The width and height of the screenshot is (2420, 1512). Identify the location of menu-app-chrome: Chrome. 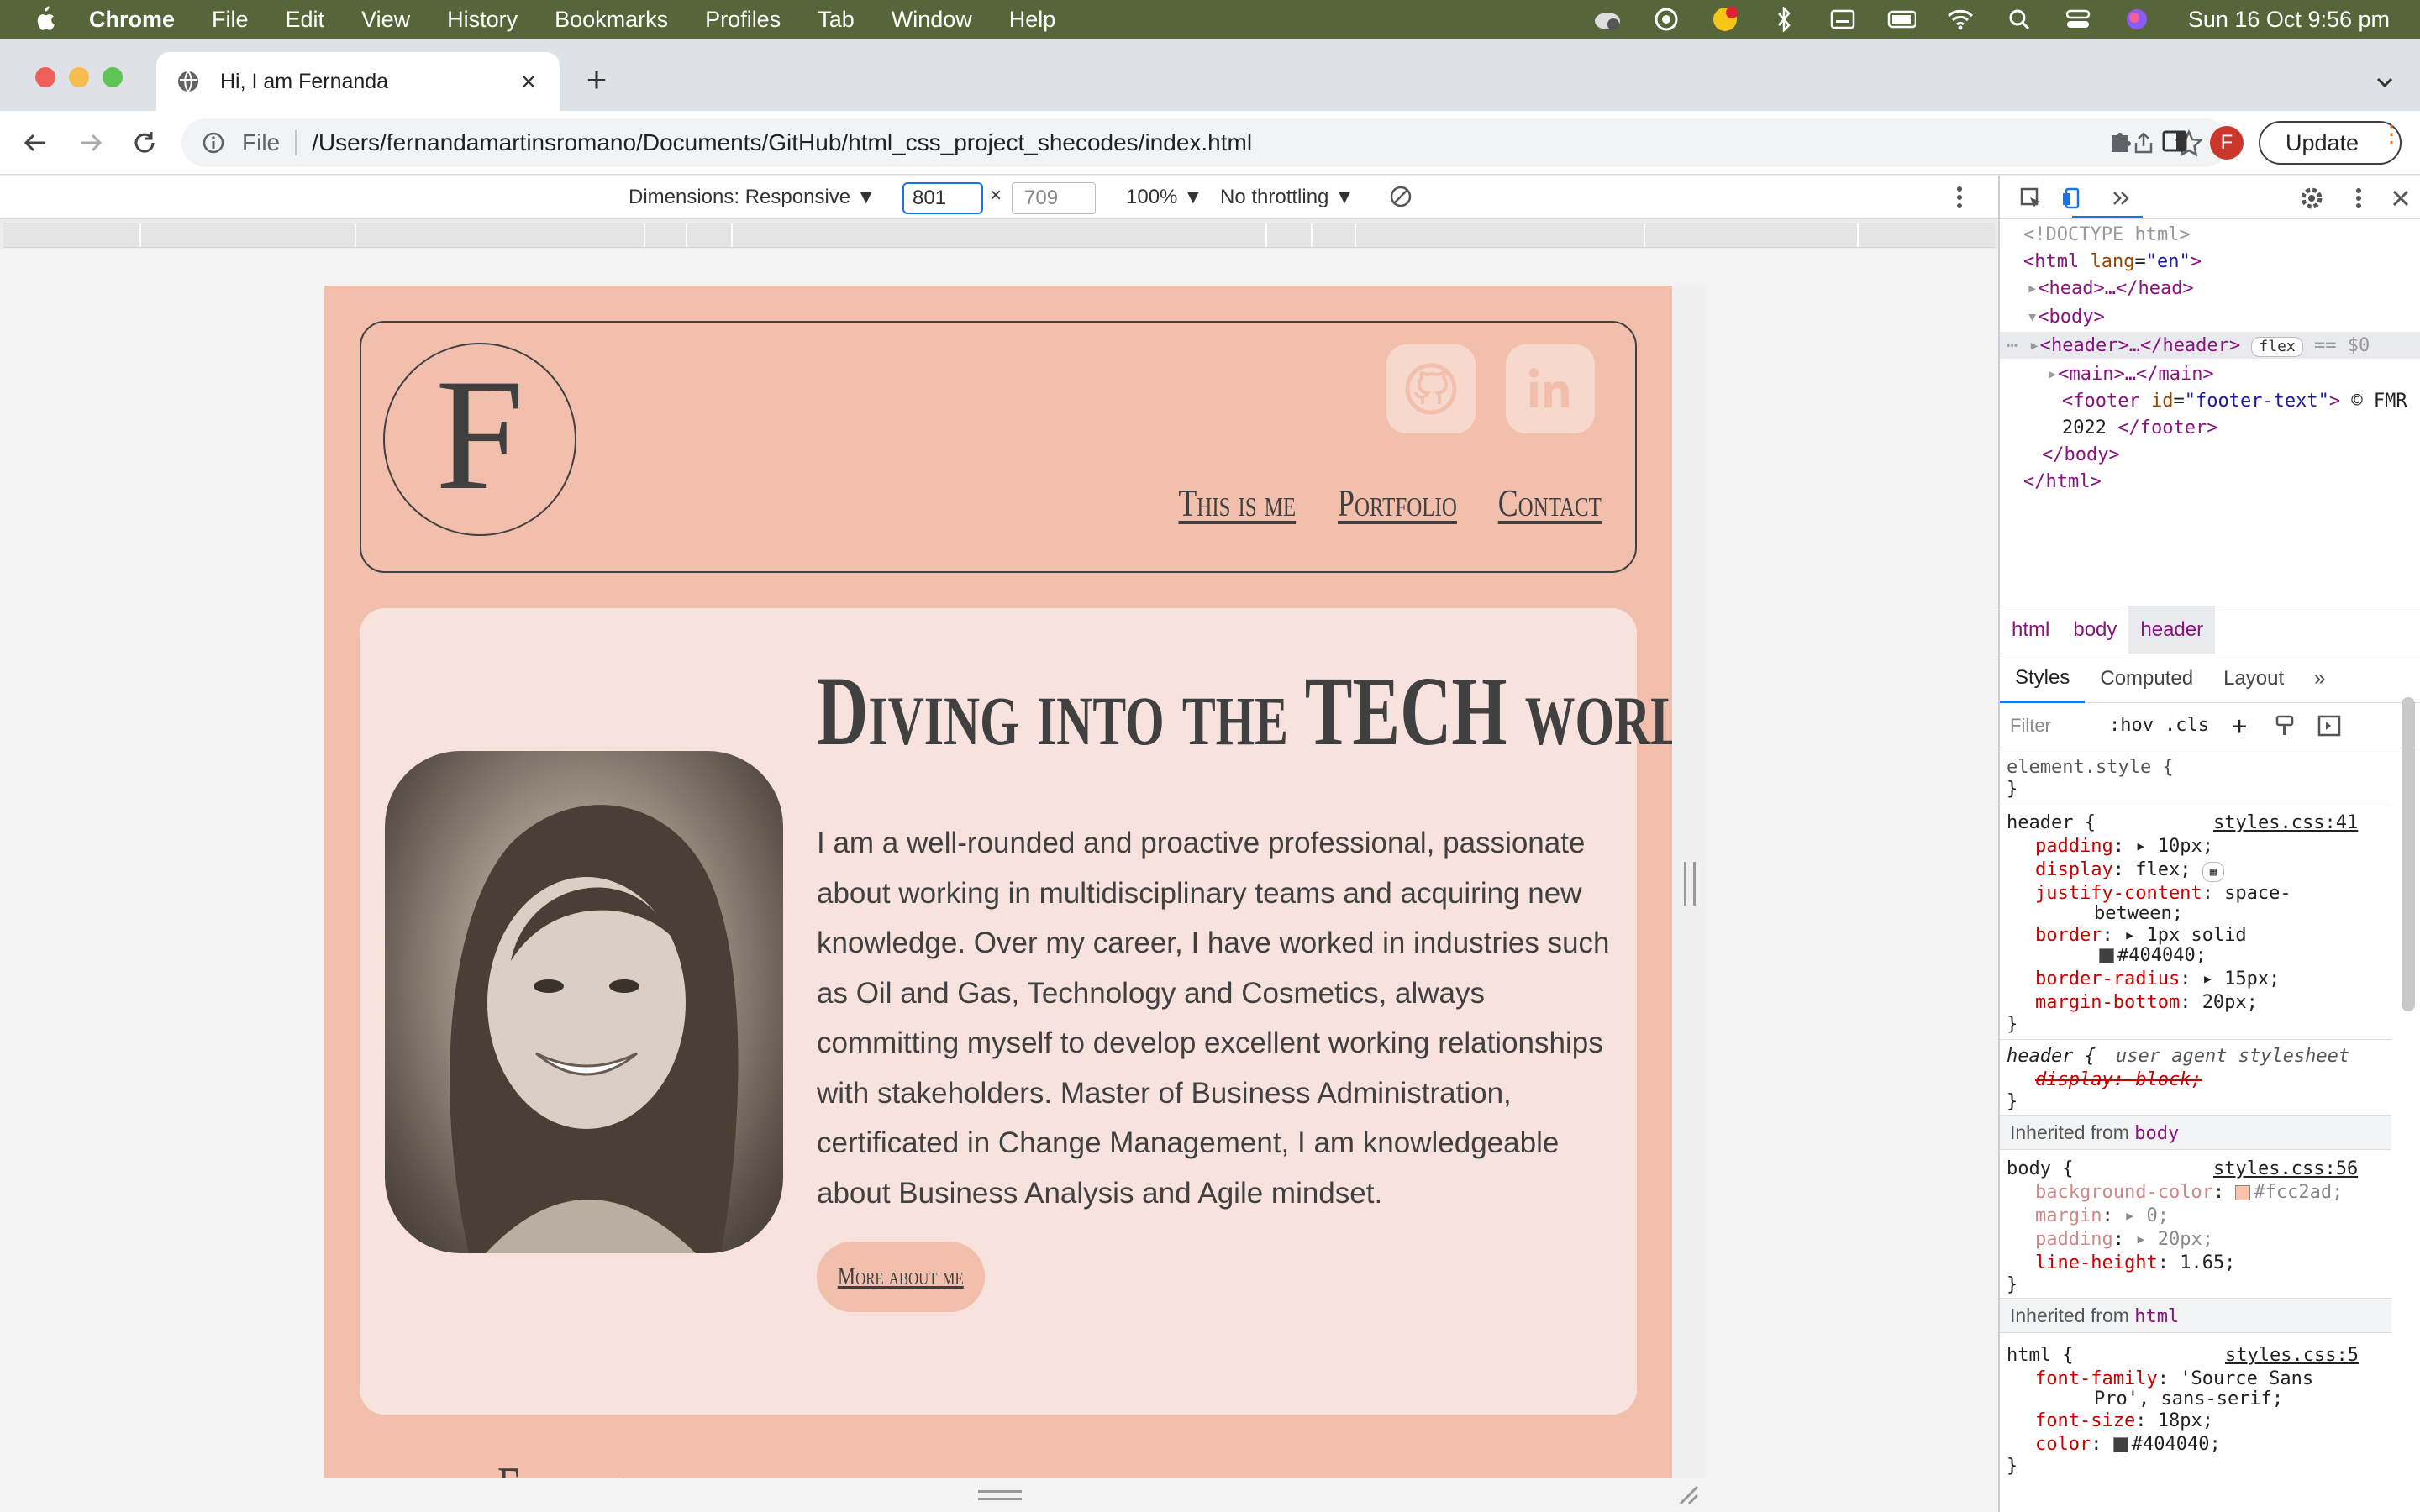
(132, 20).